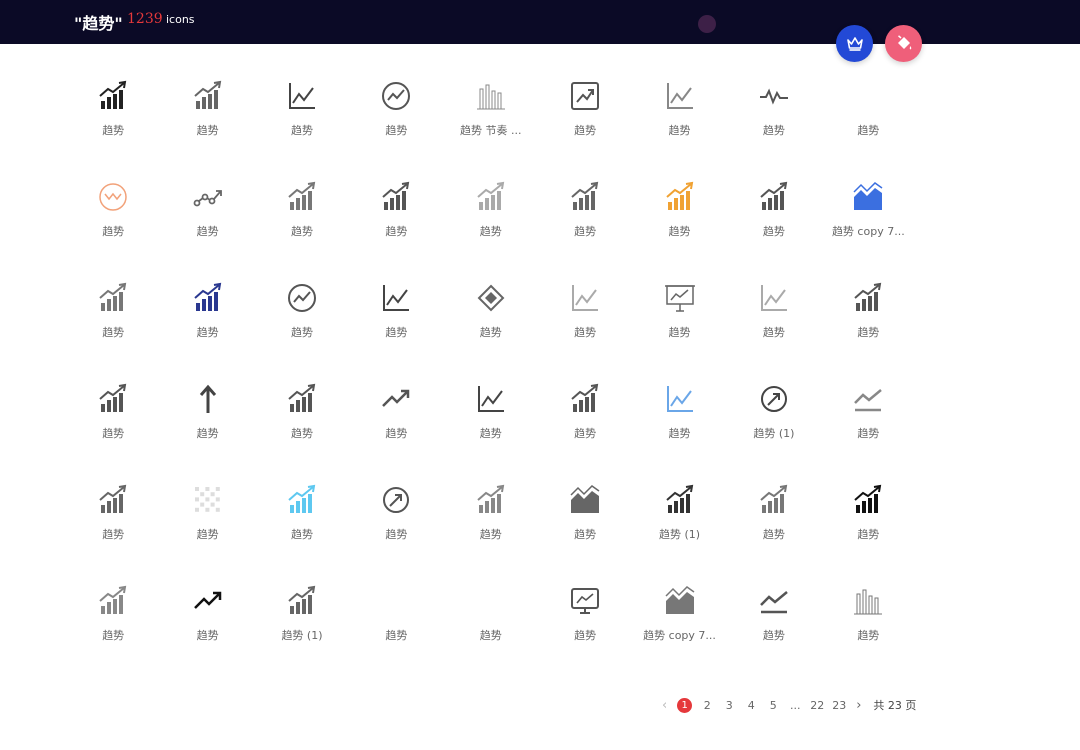 This screenshot has height=750, width=1080. Describe the element at coordinates (858, 705) in the screenshot. I see `next-page-button: ›` at that location.